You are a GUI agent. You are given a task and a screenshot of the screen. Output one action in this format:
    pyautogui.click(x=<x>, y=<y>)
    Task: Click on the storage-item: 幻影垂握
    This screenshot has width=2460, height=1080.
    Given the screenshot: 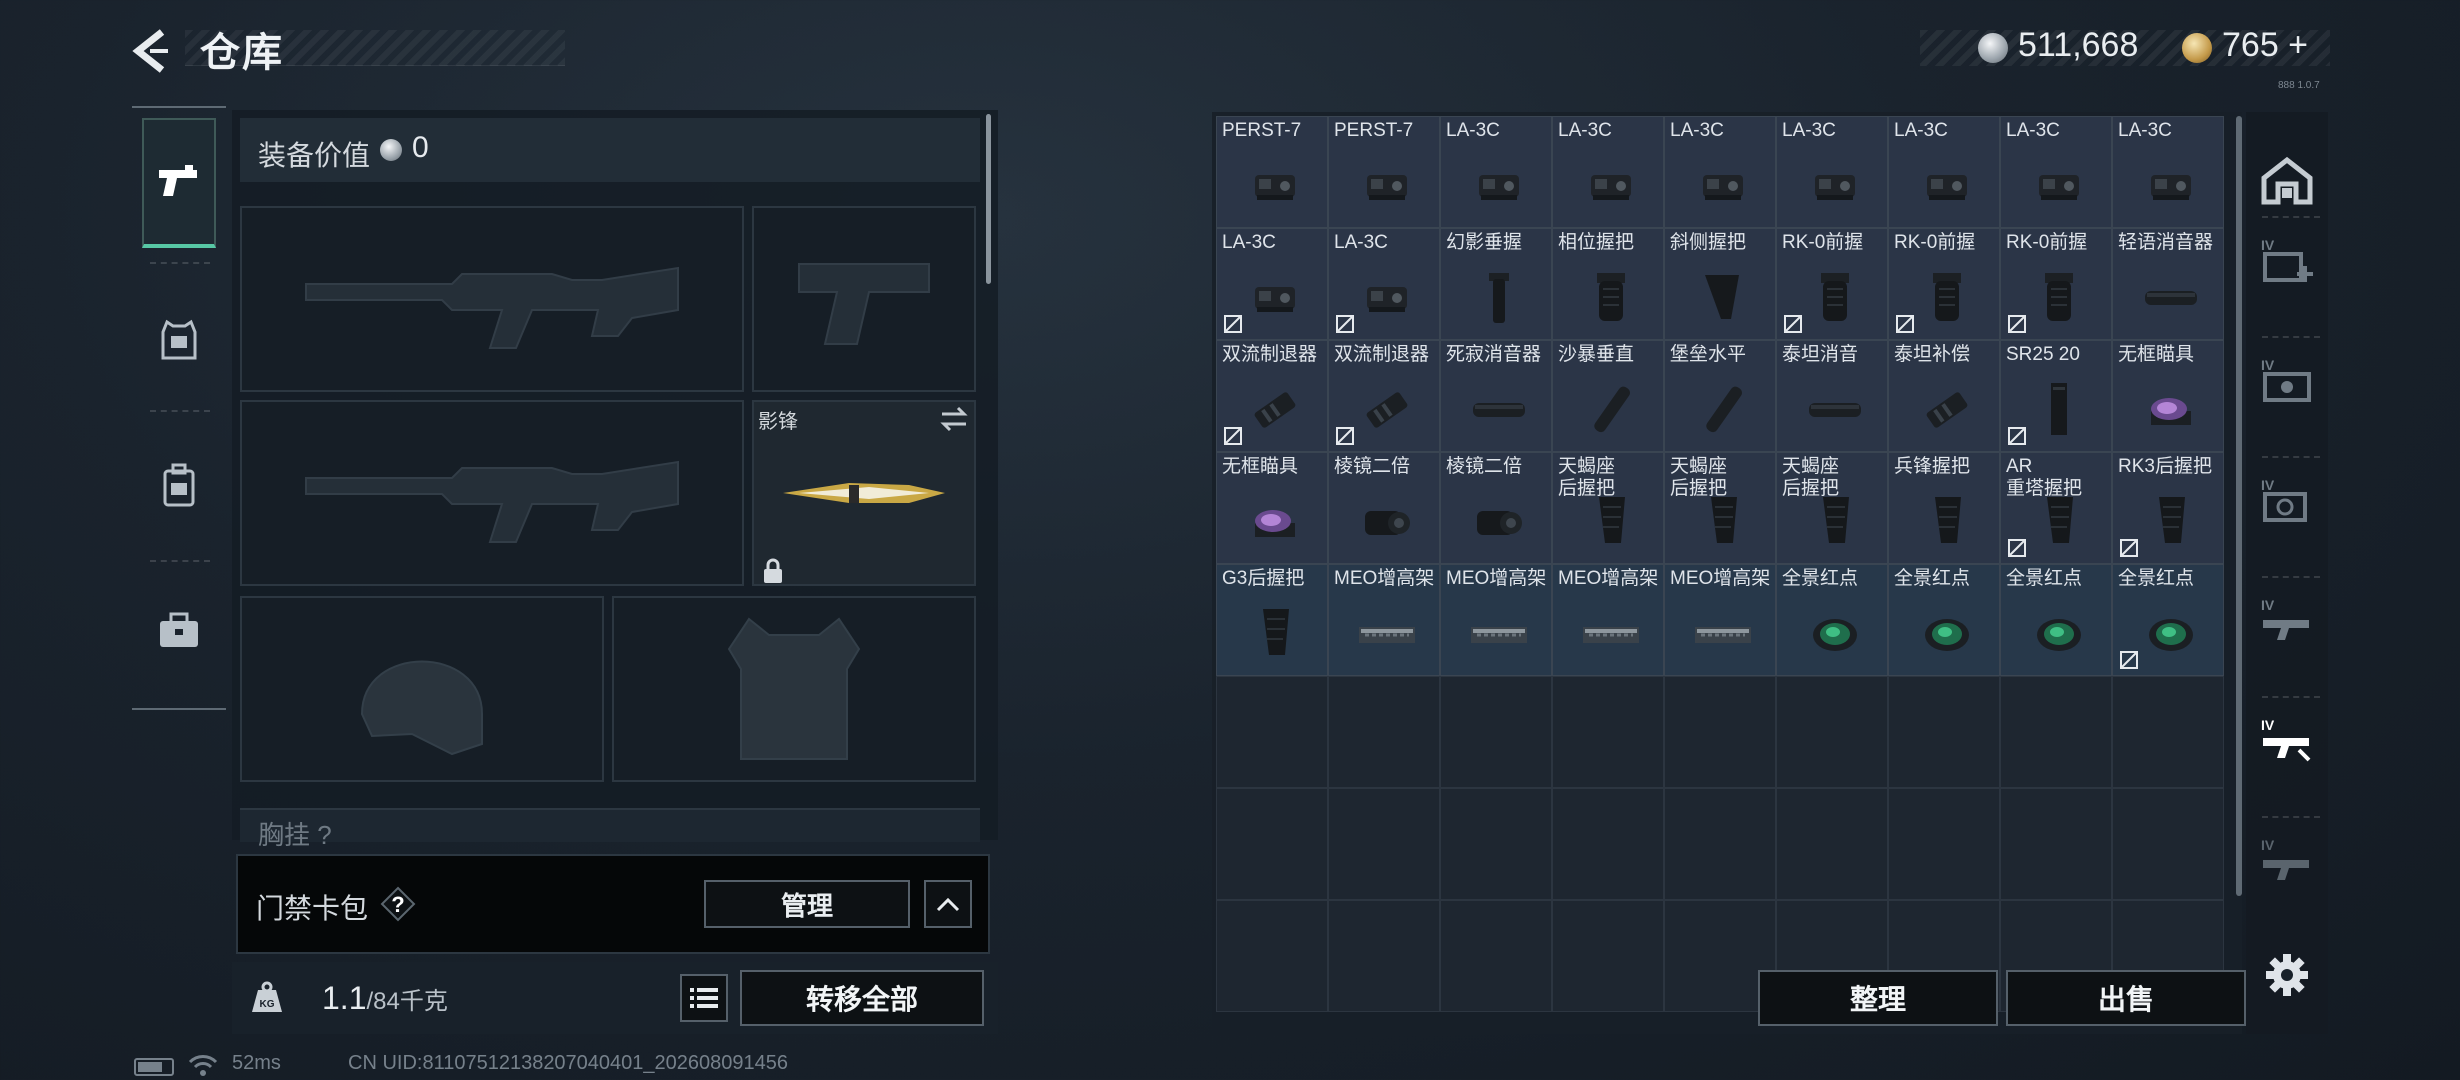 What is the action you would take?
    pyautogui.click(x=1496, y=284)
    